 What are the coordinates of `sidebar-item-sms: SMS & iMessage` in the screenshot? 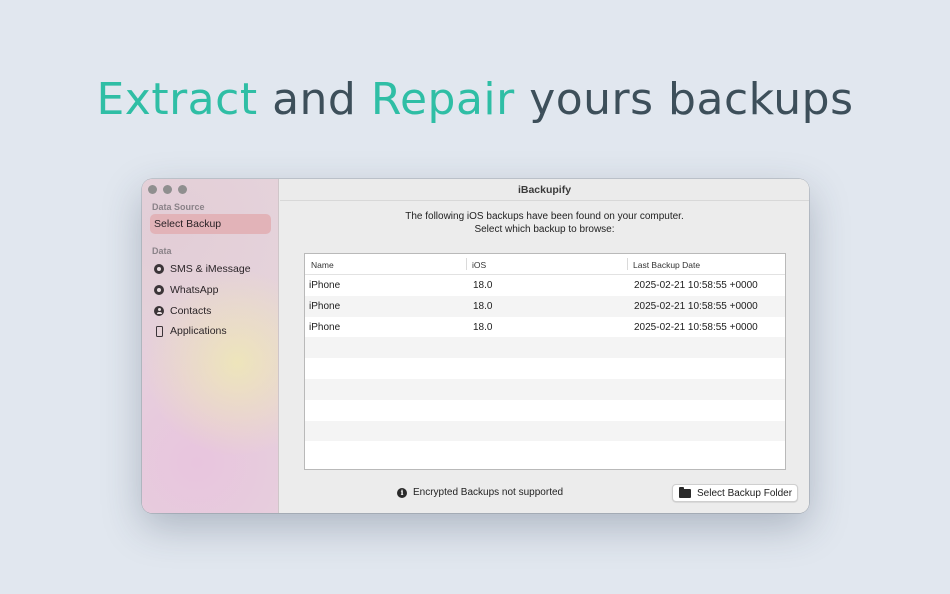 It's located at (202, 269).